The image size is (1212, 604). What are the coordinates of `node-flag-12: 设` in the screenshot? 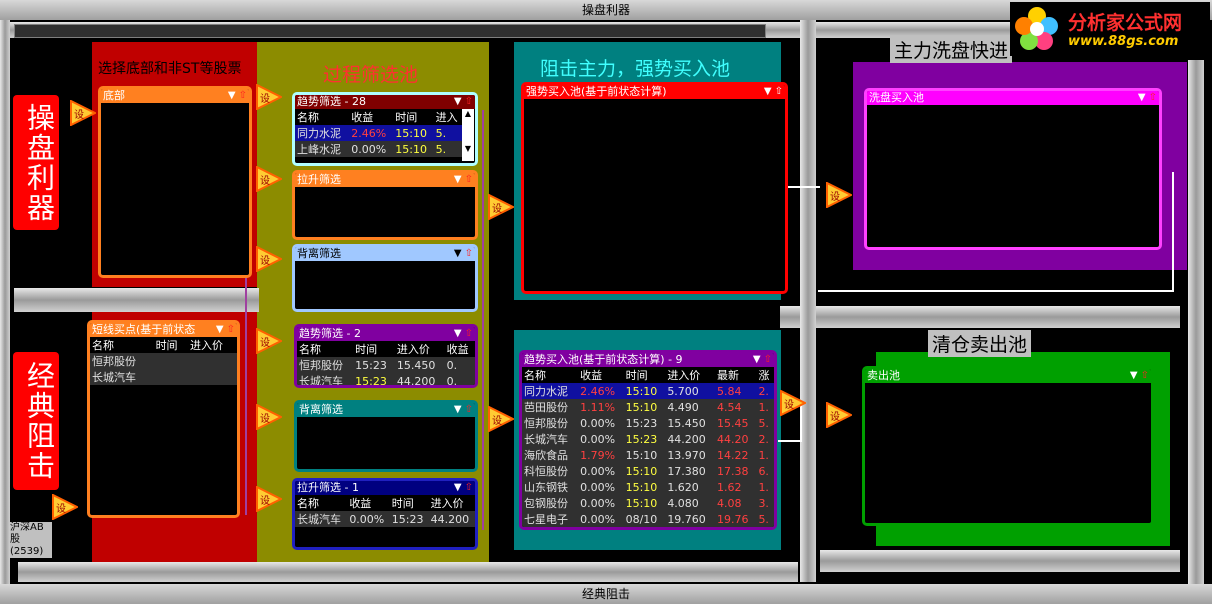 It's located at (794, 404).